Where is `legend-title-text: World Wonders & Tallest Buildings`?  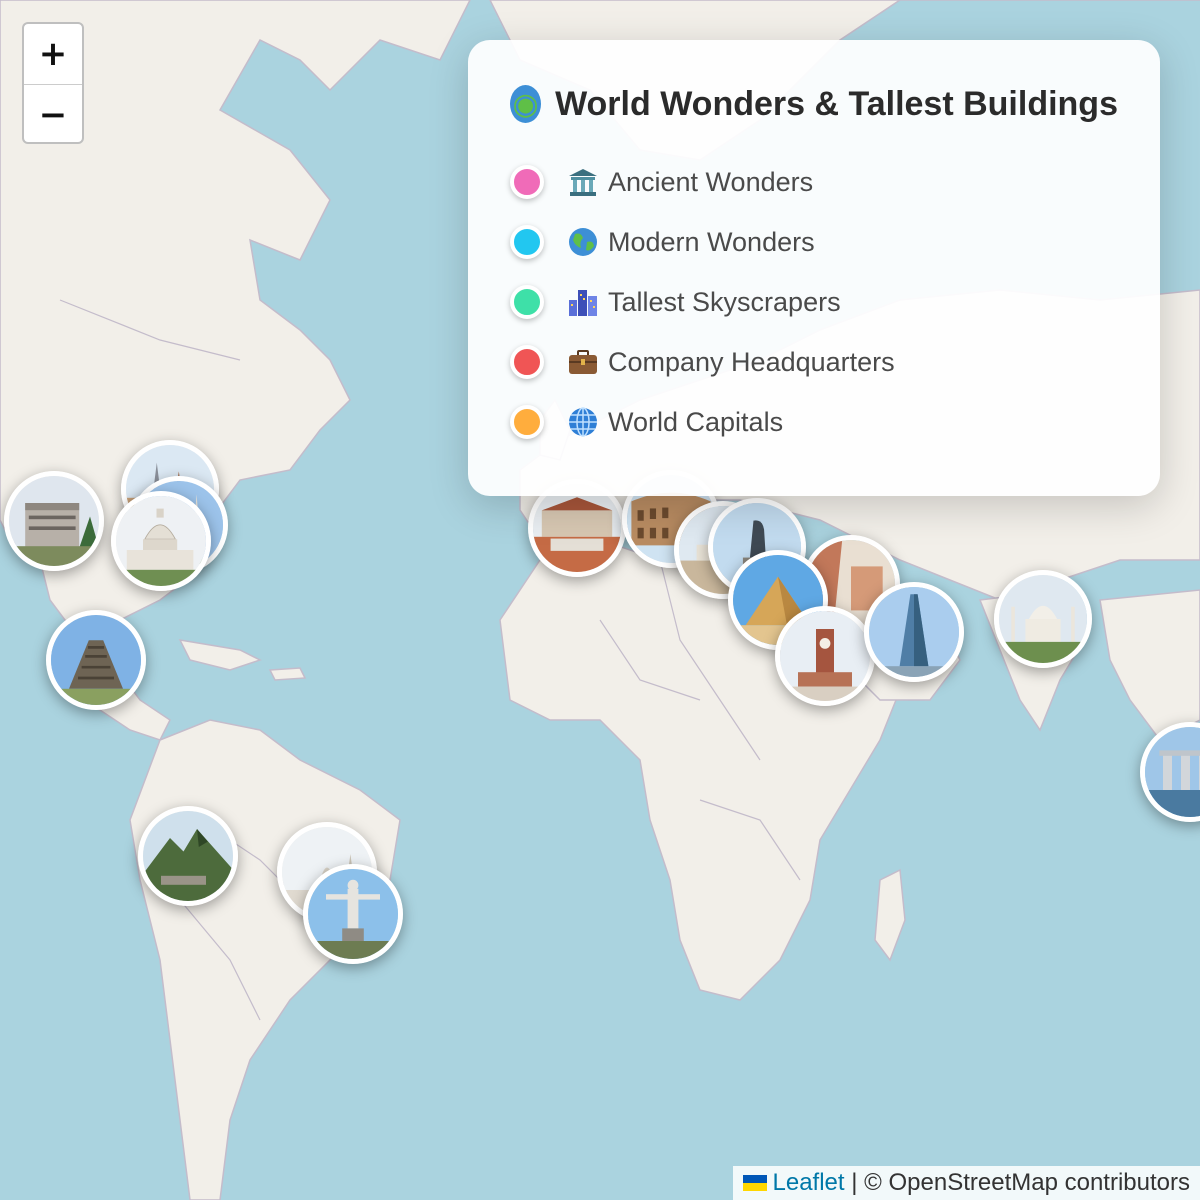 legend-title-text: World Wonders & Tallest Buildings is located at coordinates (836, 103).